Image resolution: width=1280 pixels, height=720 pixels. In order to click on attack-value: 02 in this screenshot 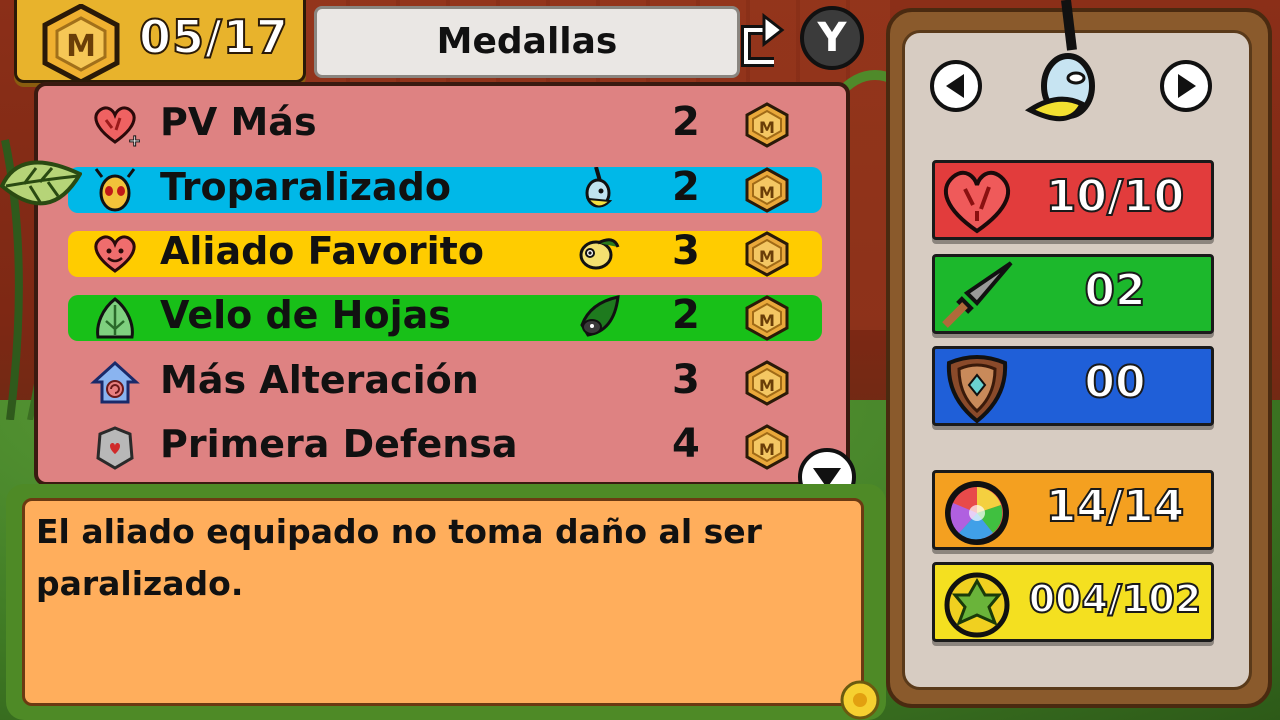, I will do `click(1114, 290)`.